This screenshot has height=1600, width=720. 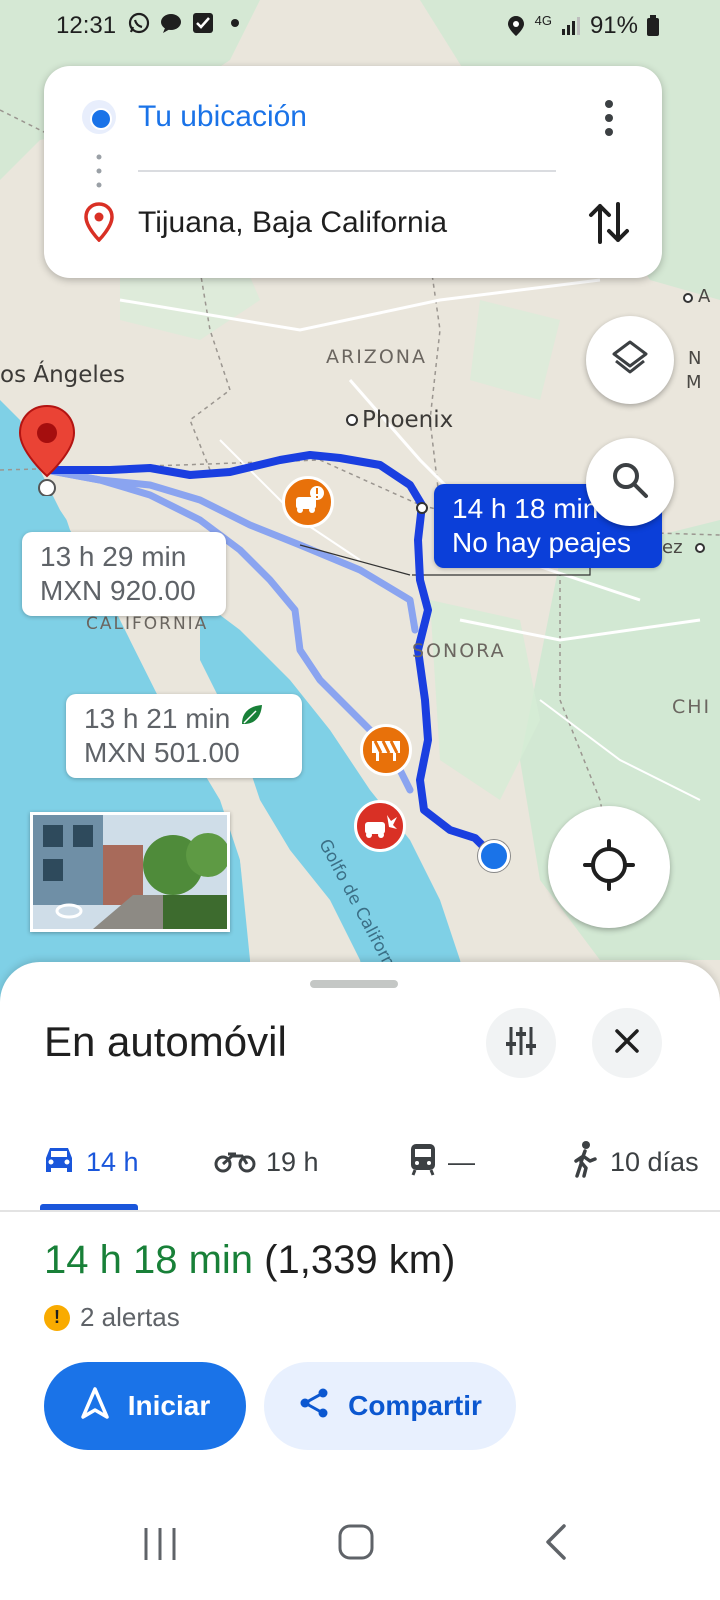 What do you see at coordinates (694, 382) in the screenshot?
I see `label-edge-m: M` at bounding box center [694, 382].